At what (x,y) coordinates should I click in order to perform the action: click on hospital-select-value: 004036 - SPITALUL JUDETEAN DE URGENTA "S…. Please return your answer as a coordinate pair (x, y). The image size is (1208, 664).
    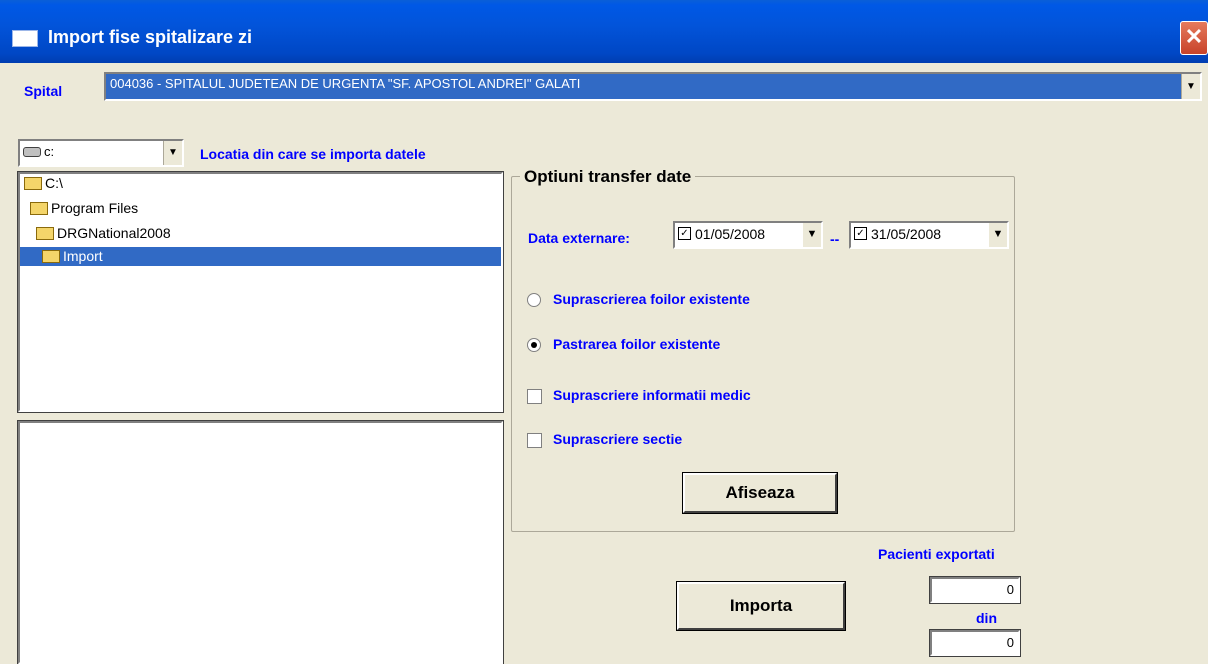
    Looking at the image, I should click on (345, 83).